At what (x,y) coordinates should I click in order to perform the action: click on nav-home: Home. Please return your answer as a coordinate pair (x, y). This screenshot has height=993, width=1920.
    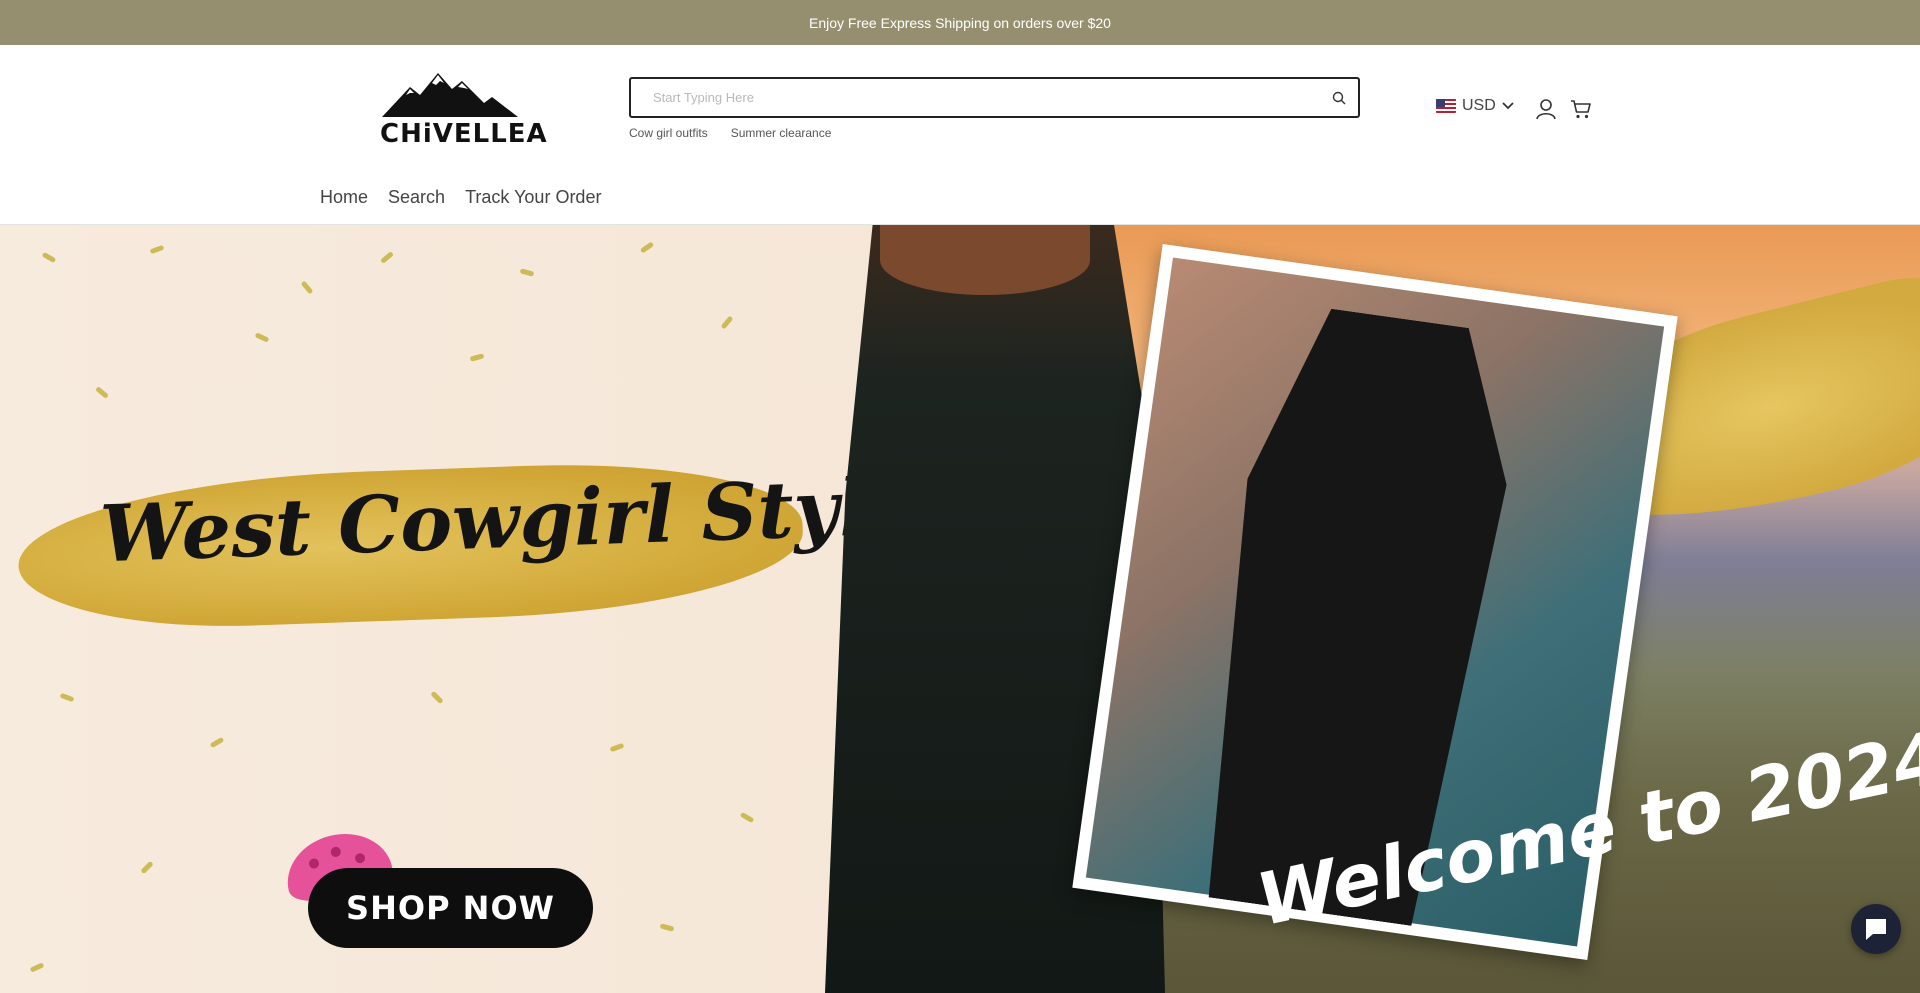
    Looking at the image, I should click on (344, 197).